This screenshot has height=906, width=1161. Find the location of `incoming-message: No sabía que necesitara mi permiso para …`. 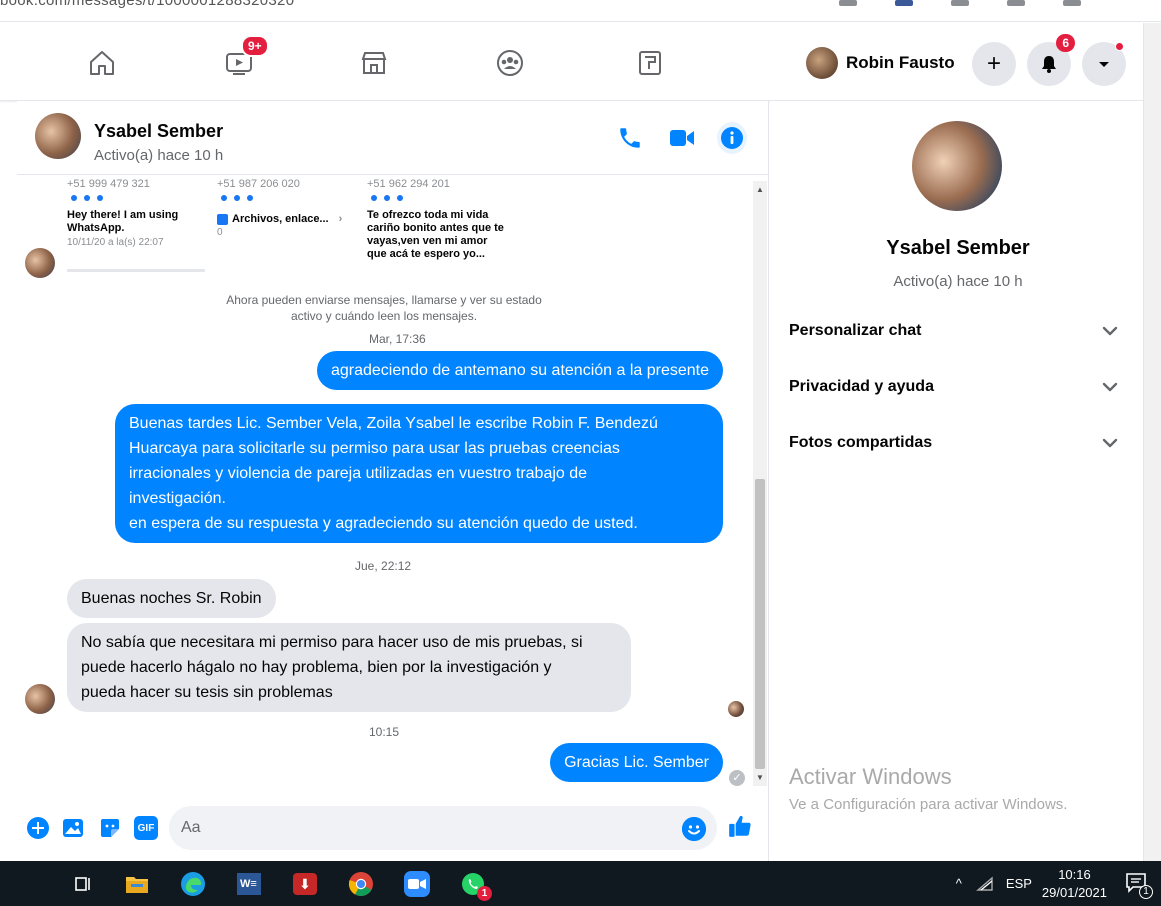

incoming-message: No sabía que necesitara mi permiso para … is located at coordinates (349, 667).